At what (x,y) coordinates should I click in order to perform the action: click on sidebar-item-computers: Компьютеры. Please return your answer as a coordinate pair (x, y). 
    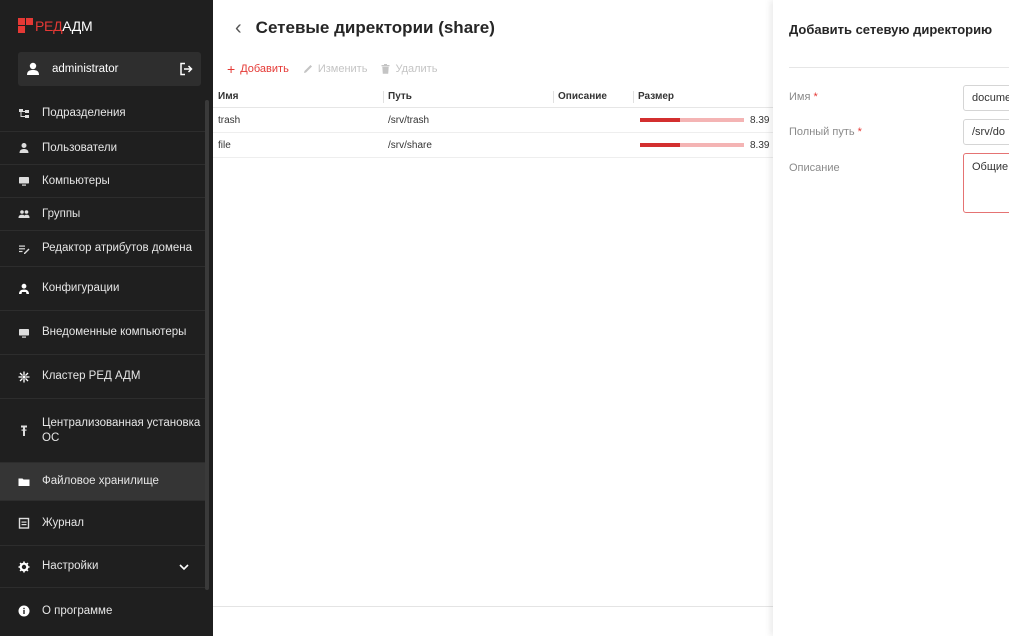
    Looking at the image, I should click on (102, 181).